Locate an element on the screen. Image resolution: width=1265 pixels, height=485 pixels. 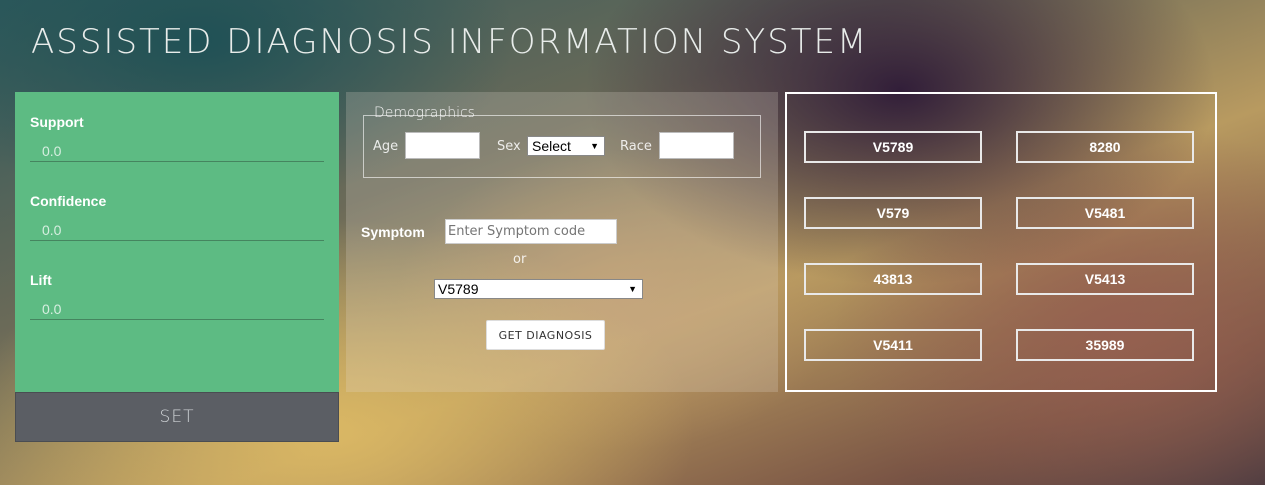
diagnosis-code-button: V5413 is located at coordinates (1105, 279).